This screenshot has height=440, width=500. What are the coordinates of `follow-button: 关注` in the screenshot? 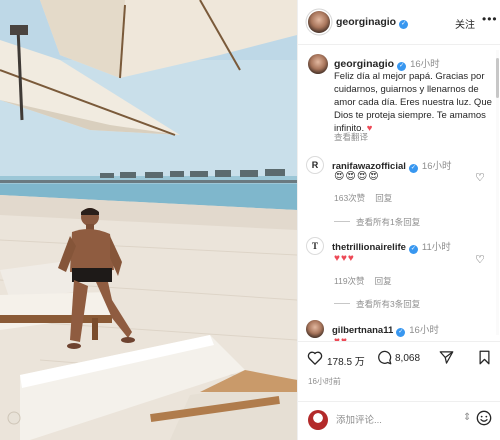 It's located at (465, 23).